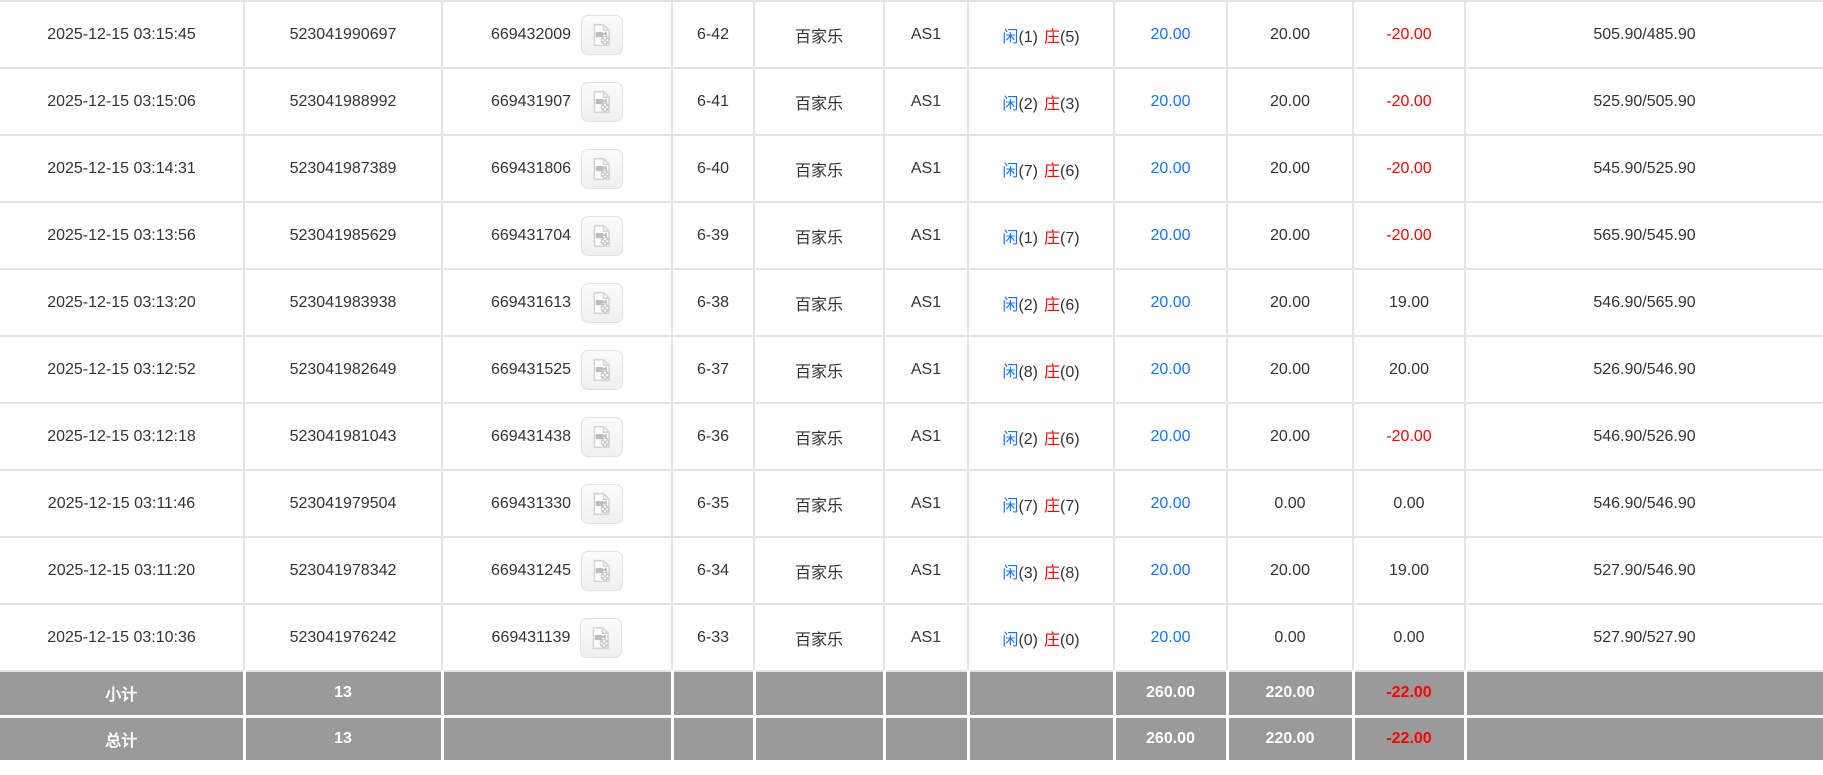  I want to click on order-number: 523041983938, so click(343, 303).